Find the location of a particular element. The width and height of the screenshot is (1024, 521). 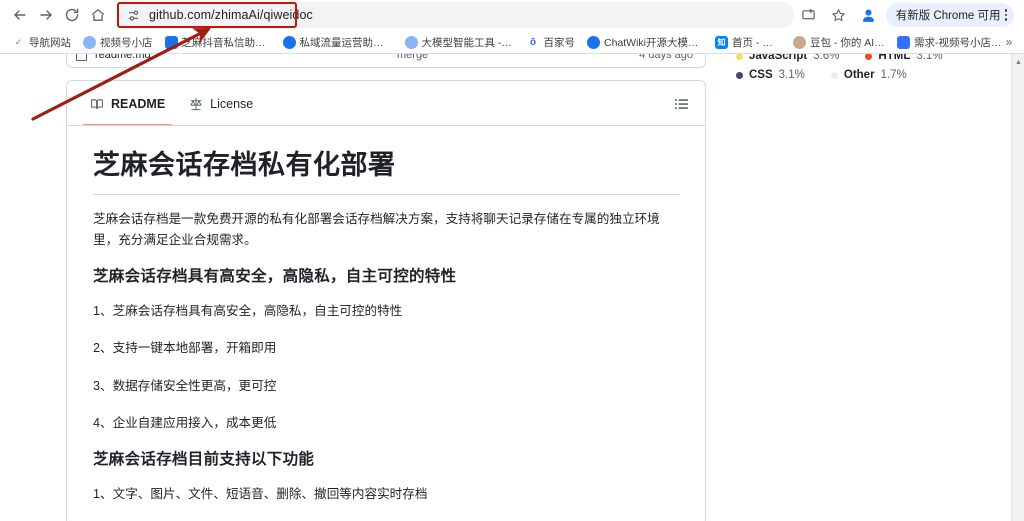

bookmark-label: 豆包 - 你的 AI 朋友 is located at coordinates (847, 42).